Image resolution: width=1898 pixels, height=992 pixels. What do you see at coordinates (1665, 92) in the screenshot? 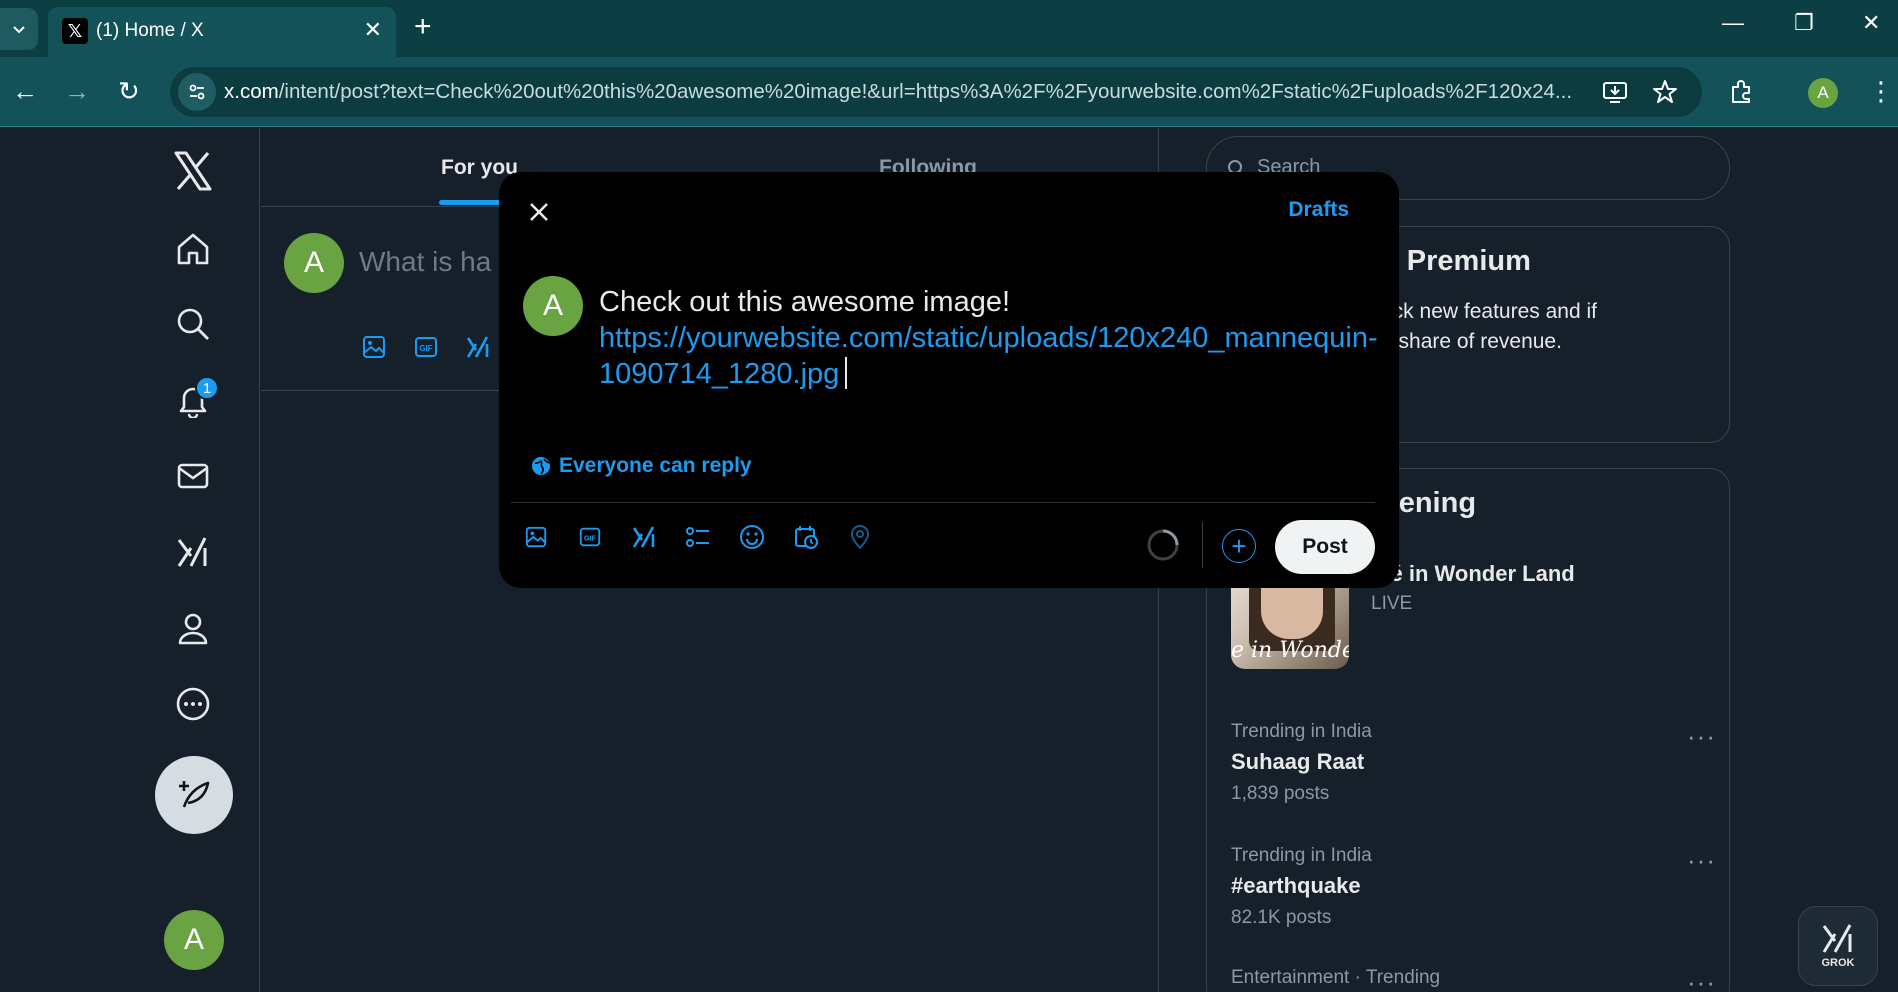
I see `bookmark-star-icon` at bounding box center [1665, 92].